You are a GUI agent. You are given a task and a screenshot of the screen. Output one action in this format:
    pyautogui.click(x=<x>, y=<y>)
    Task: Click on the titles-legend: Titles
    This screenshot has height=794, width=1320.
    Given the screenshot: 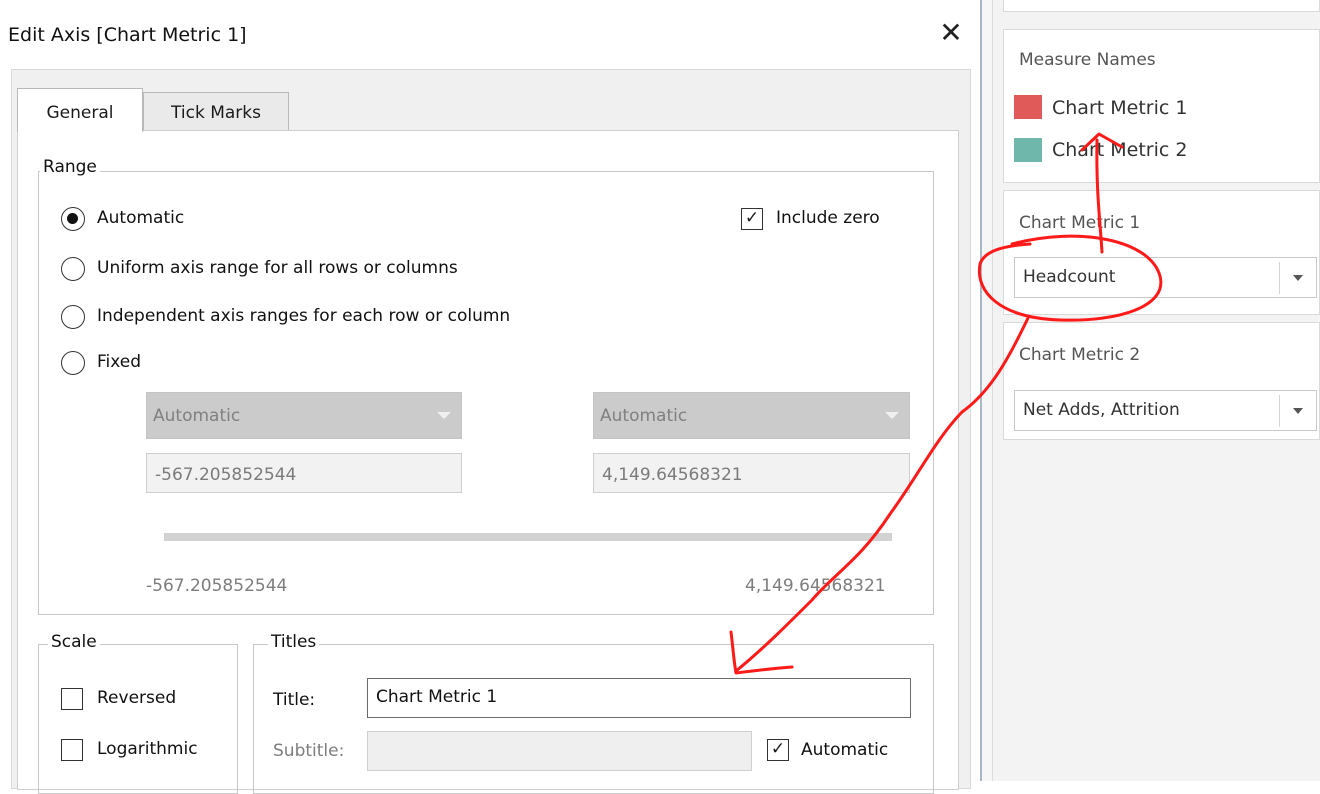 What is the action you would take?
    pyautogui.click(x=294, y=642)
    